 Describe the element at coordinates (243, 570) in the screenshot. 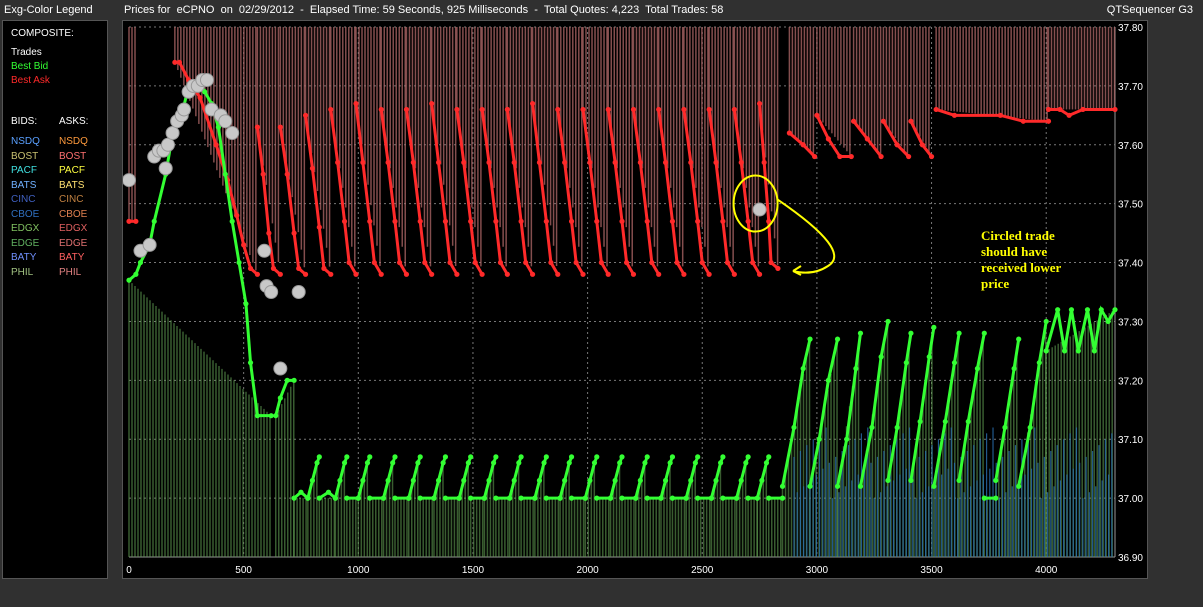

I see `x-tick-label: 500` at that location.